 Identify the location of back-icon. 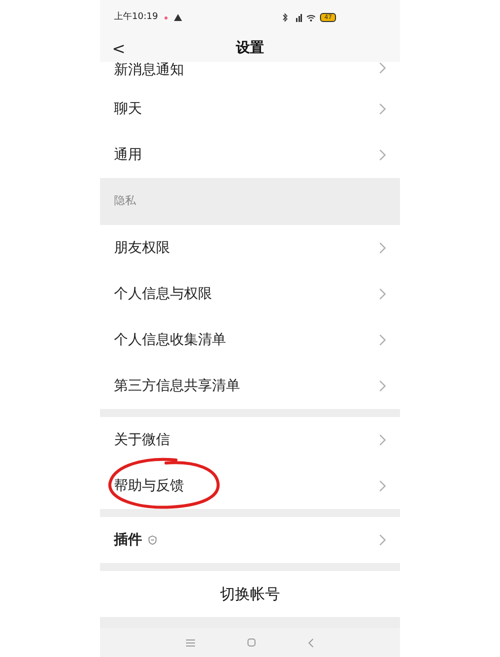
(311, 643).